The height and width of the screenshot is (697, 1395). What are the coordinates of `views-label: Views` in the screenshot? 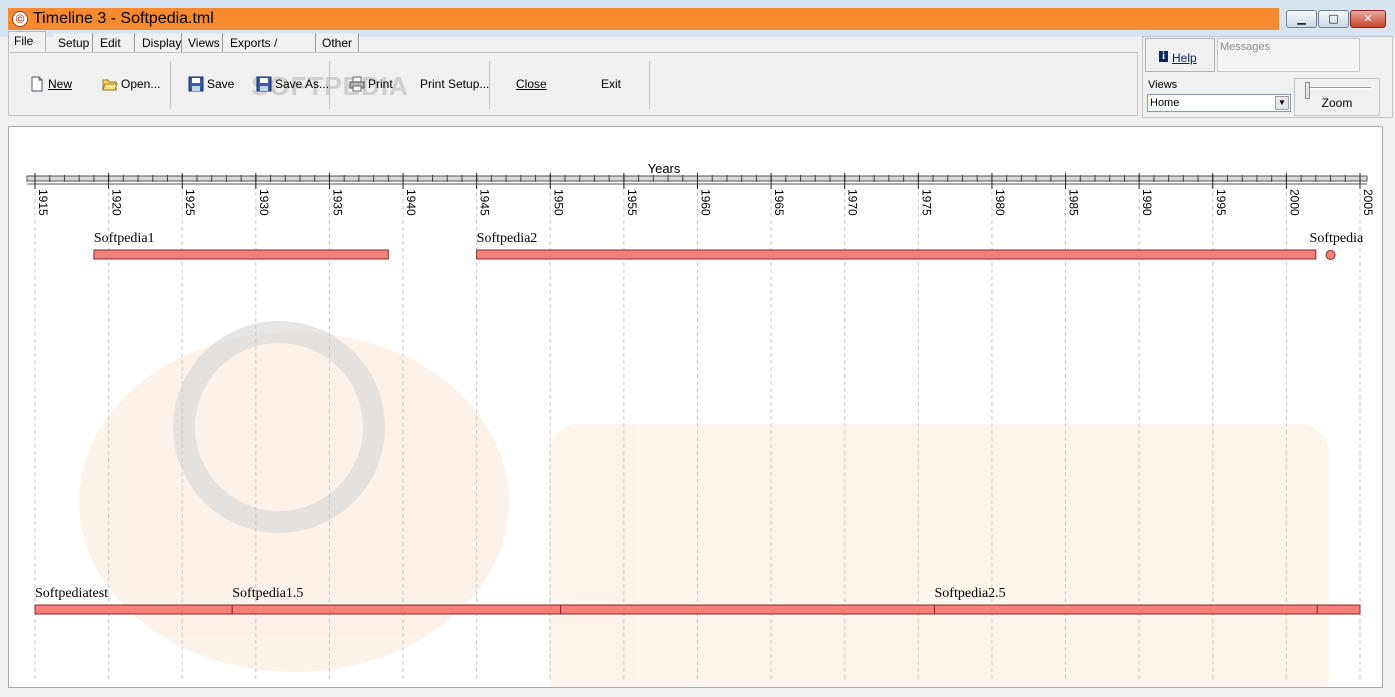 It's located at (1163, 85).